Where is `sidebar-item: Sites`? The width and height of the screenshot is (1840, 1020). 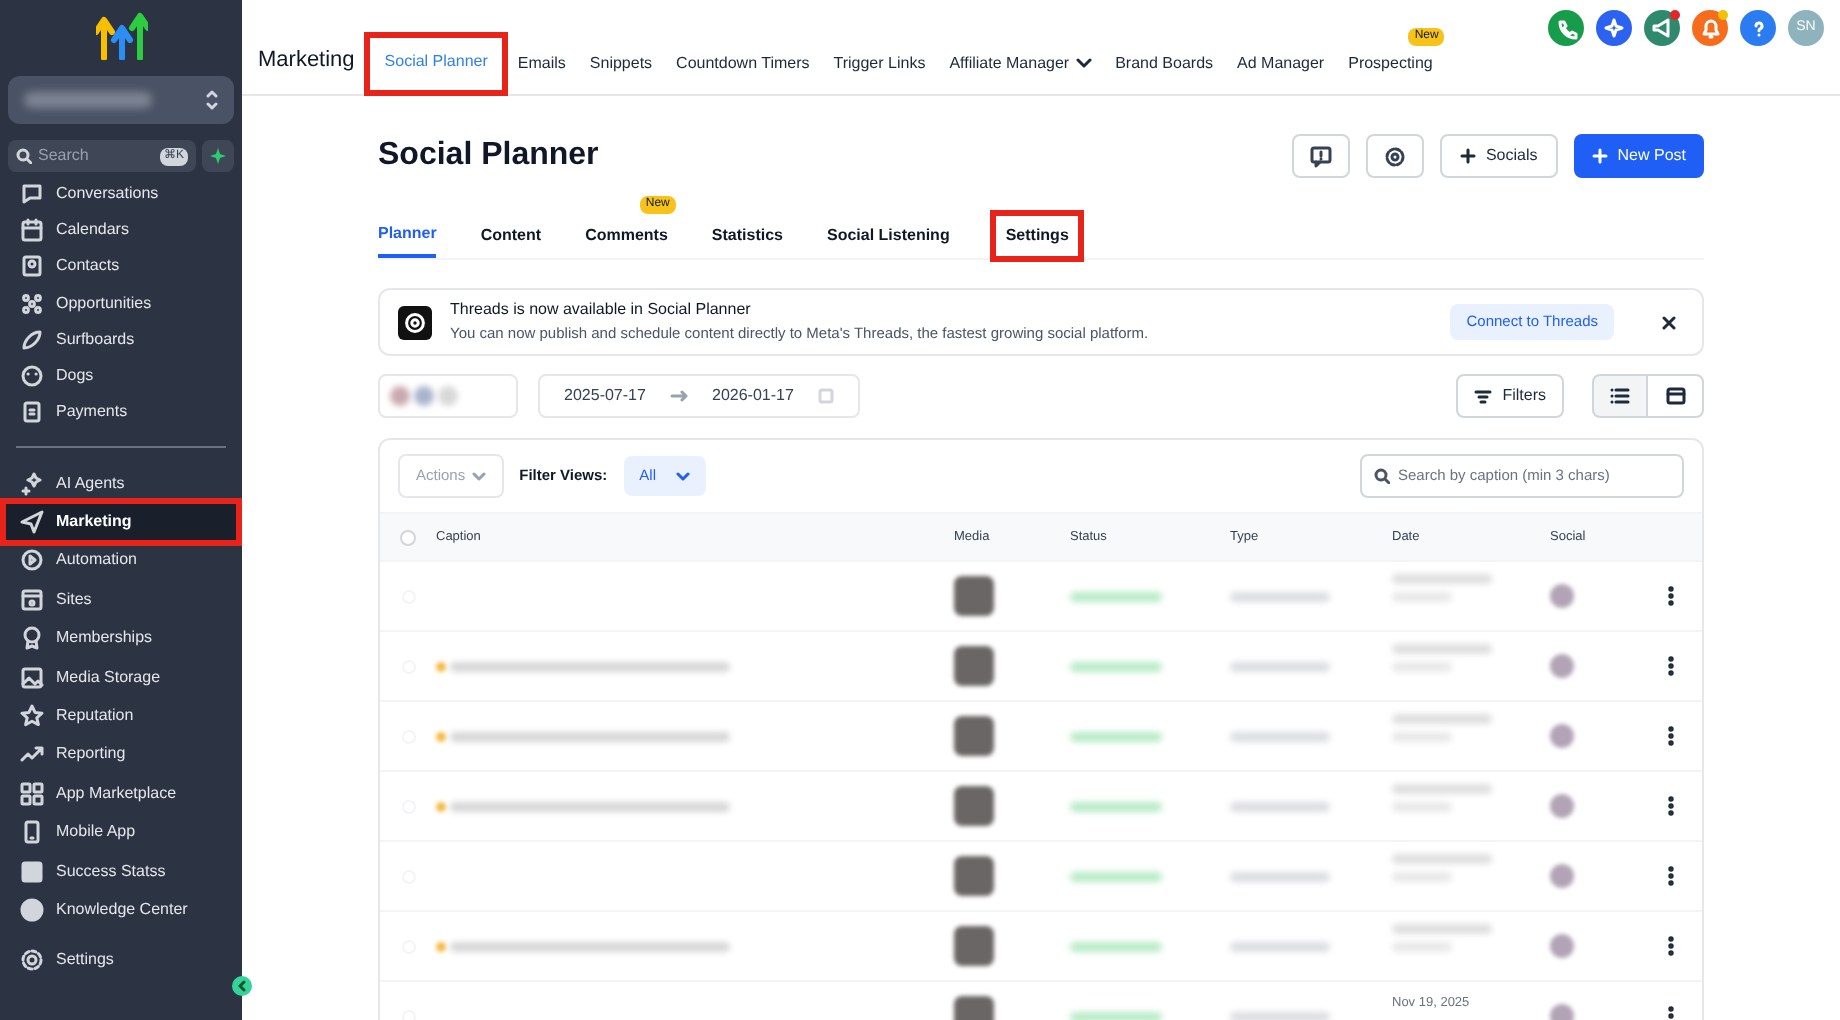
sidebar-item: Sites is located at coordinates (121, 600).